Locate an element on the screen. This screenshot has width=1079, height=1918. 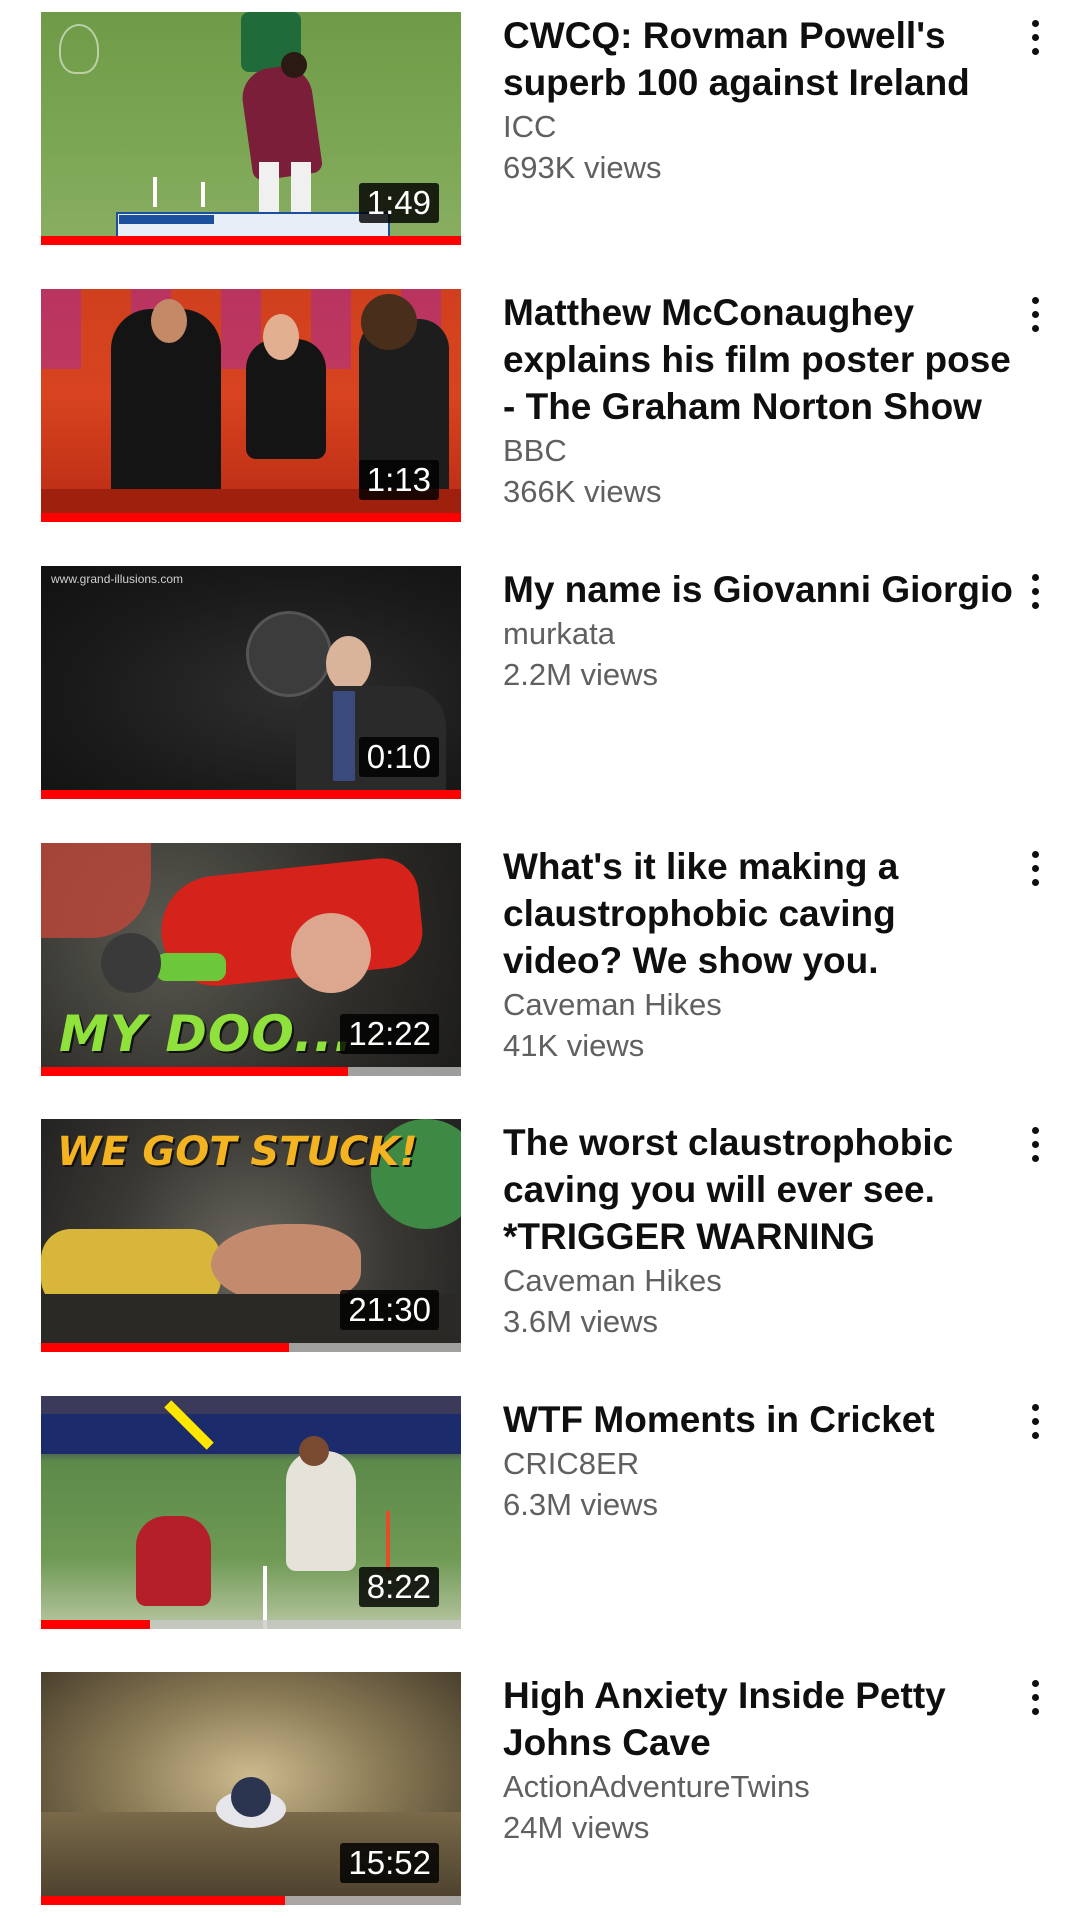
channel-name: BBC is located at coordinates (535, 450).